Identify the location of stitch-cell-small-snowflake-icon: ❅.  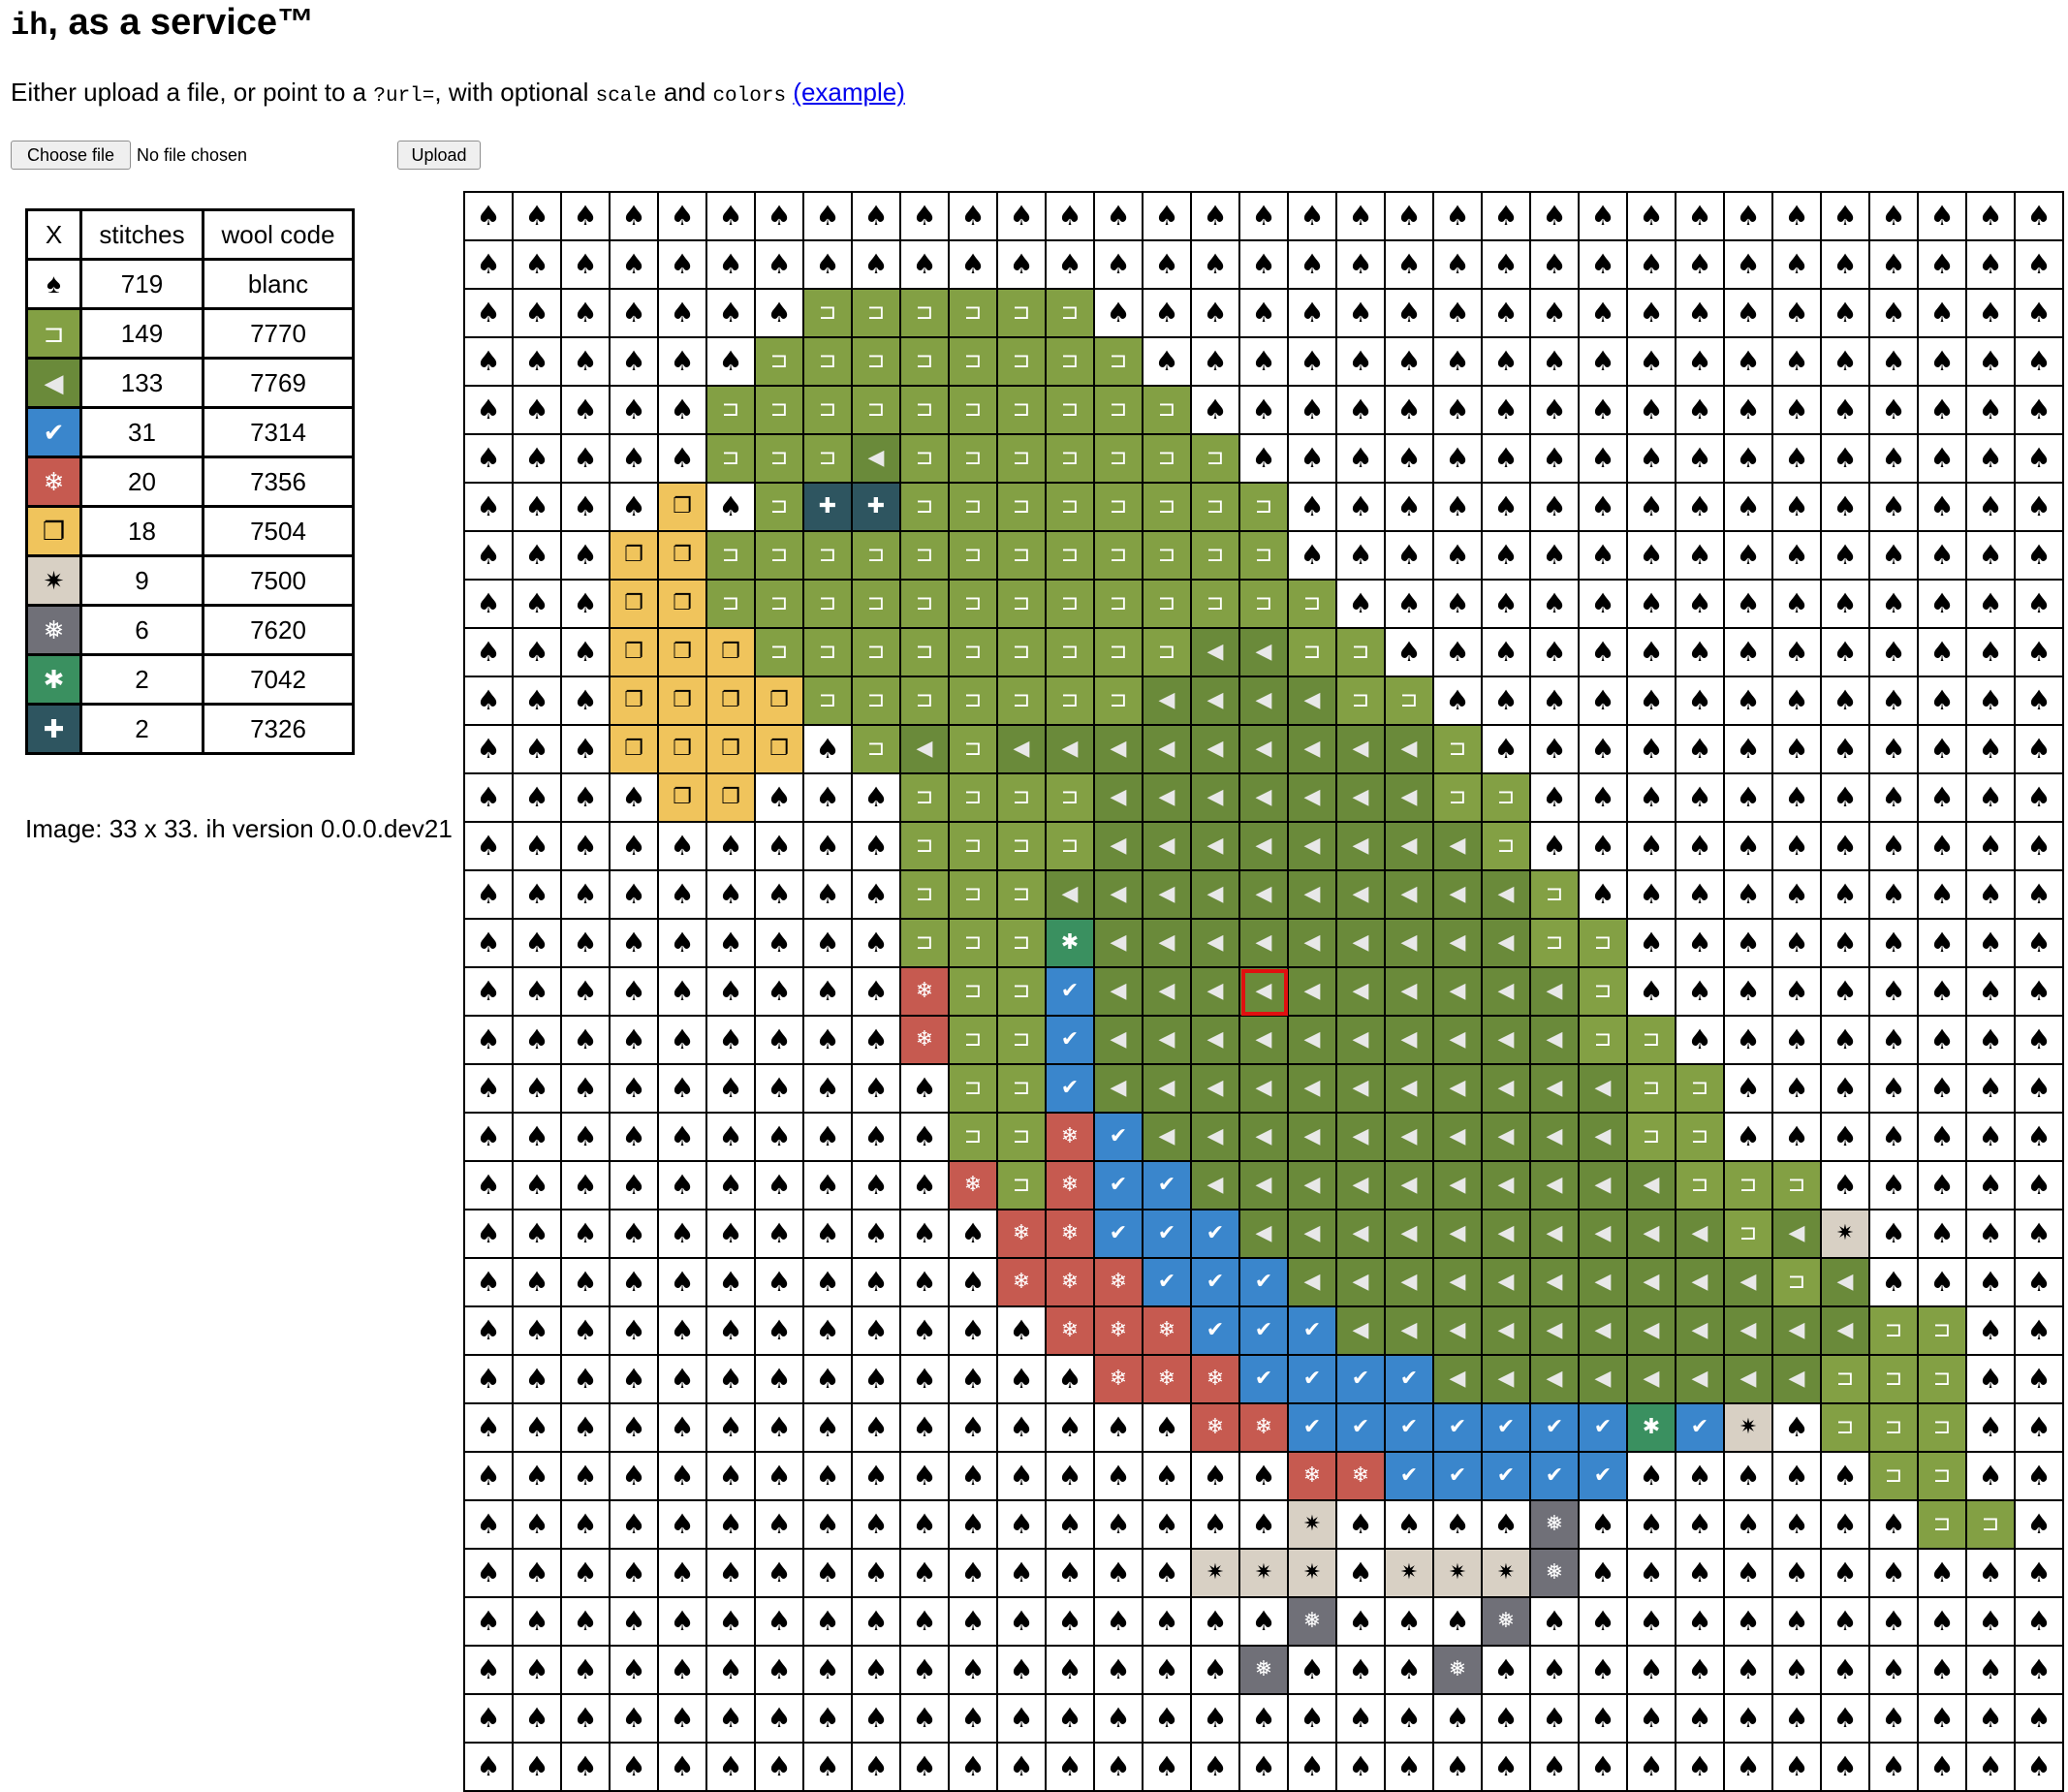
(1264, 1671).